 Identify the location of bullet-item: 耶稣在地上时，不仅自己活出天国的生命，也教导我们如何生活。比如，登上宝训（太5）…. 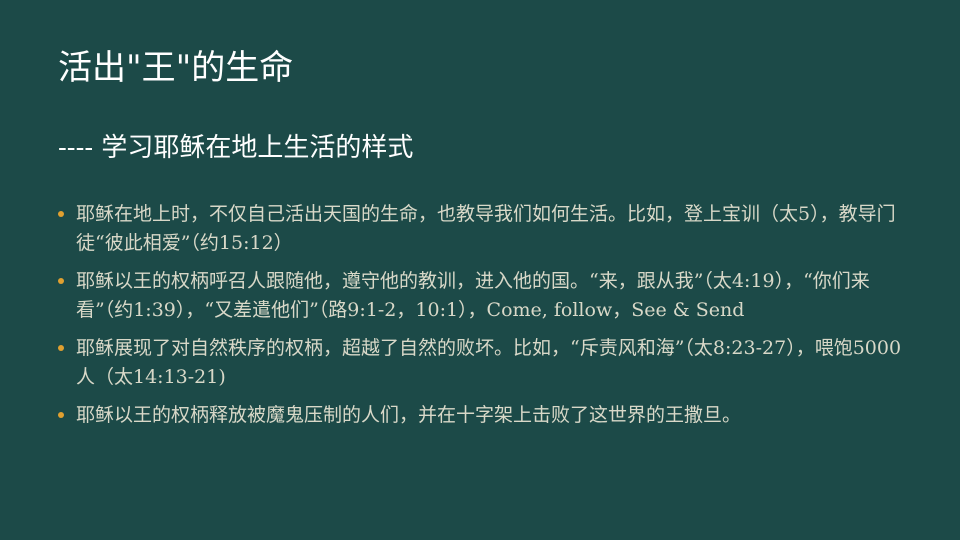
(488, 229).